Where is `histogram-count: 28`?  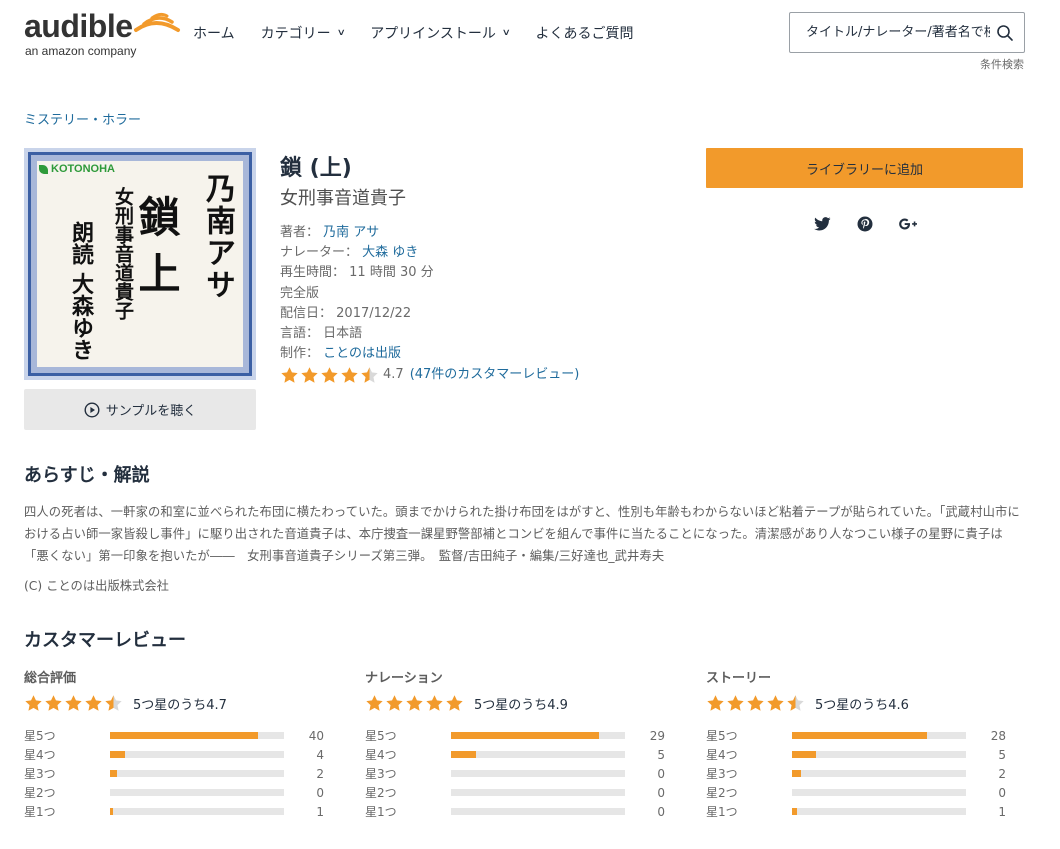
histogram-count: 28 is located at coordinates (998, 735).